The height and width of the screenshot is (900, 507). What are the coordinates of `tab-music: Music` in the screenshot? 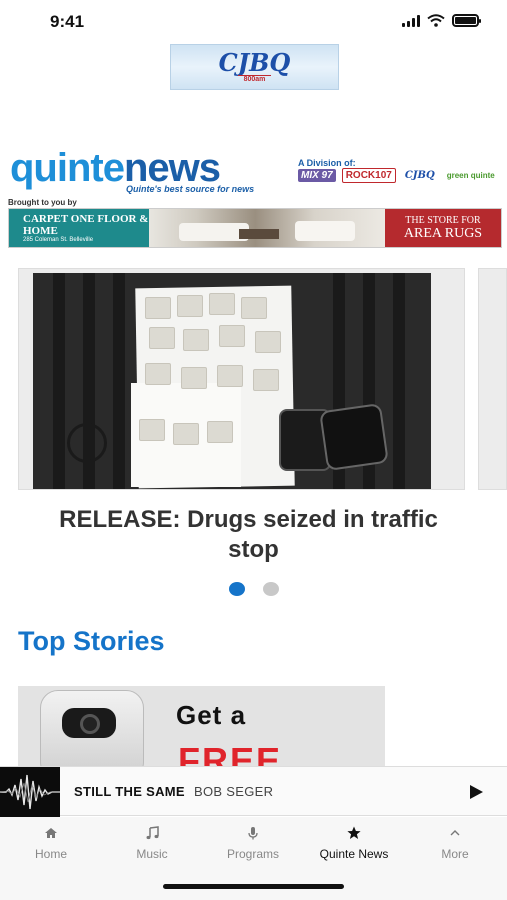 It's located at (152, 843).